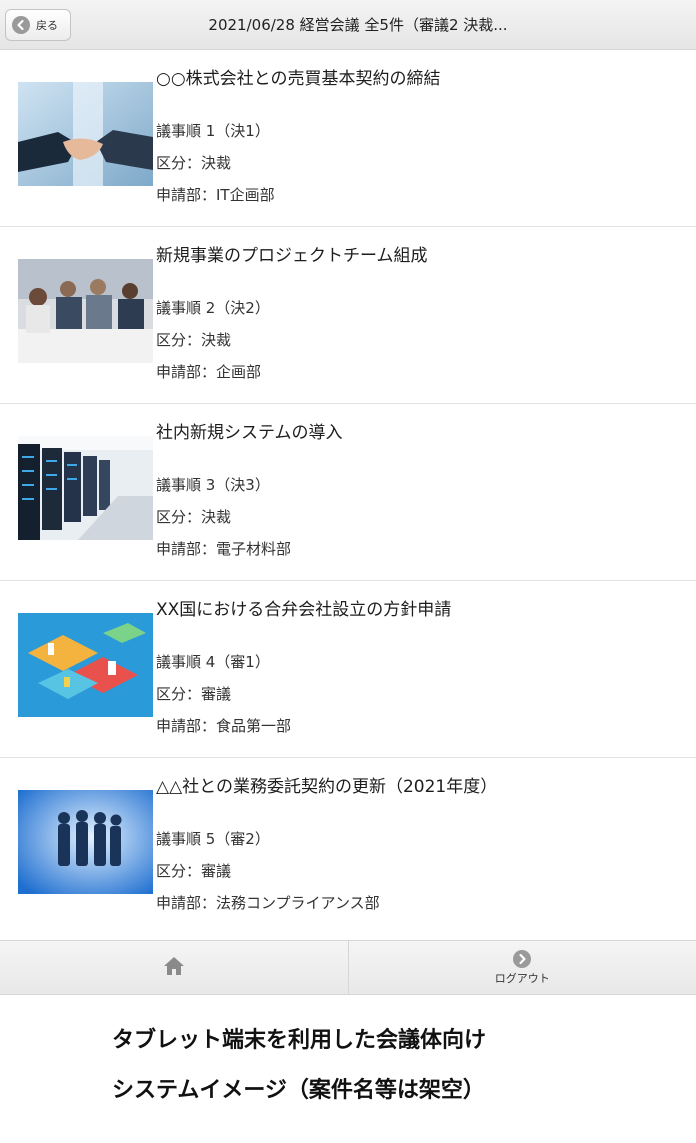 This screenshot has width=696, height=1143. I want to click on item-order: 議事順 5（審2）, so click(213, 839).